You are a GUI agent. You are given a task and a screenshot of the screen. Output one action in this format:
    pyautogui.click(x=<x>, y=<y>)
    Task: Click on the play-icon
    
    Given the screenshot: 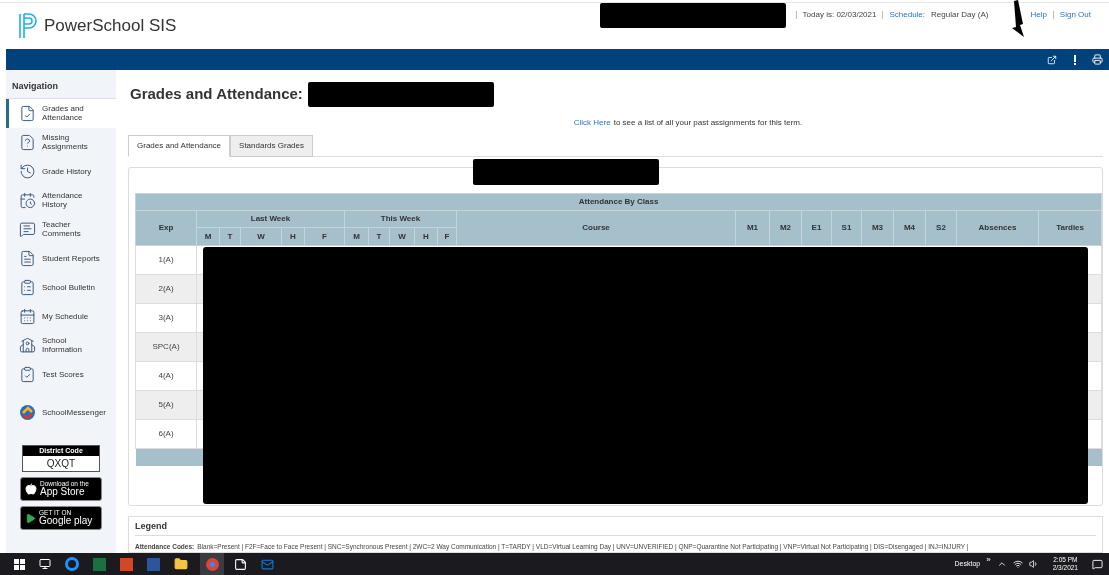 What is the action you would take?
    pyautogui.click(x=30, y=518)
    